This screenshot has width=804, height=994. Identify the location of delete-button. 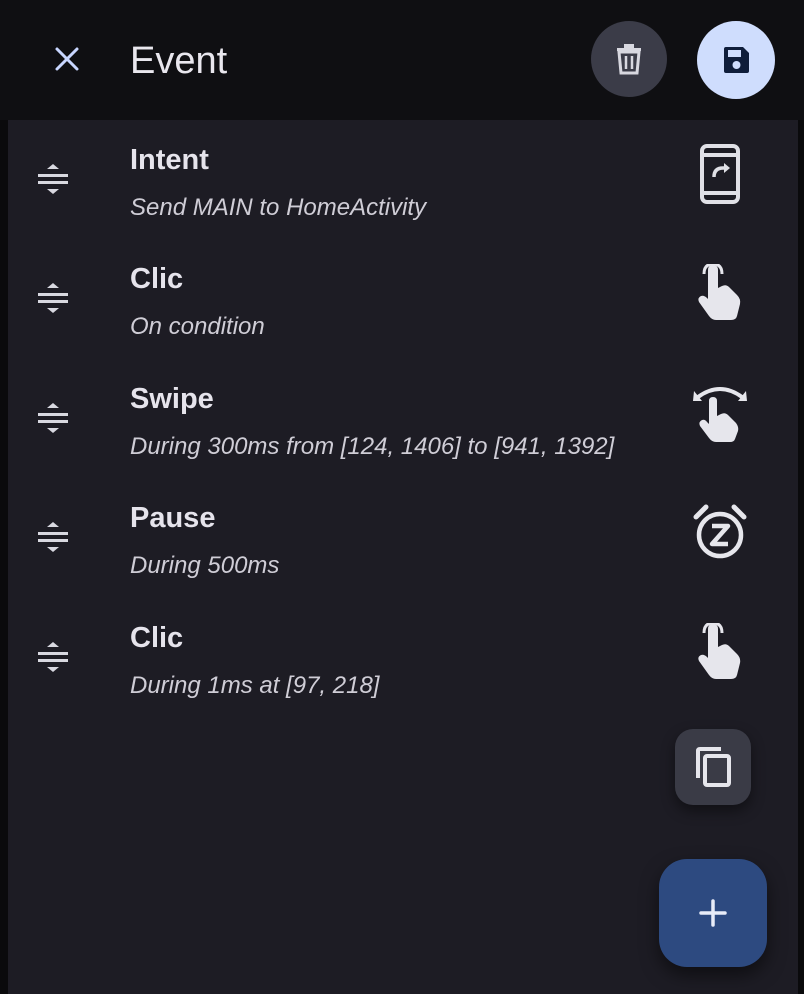
(629, 59).